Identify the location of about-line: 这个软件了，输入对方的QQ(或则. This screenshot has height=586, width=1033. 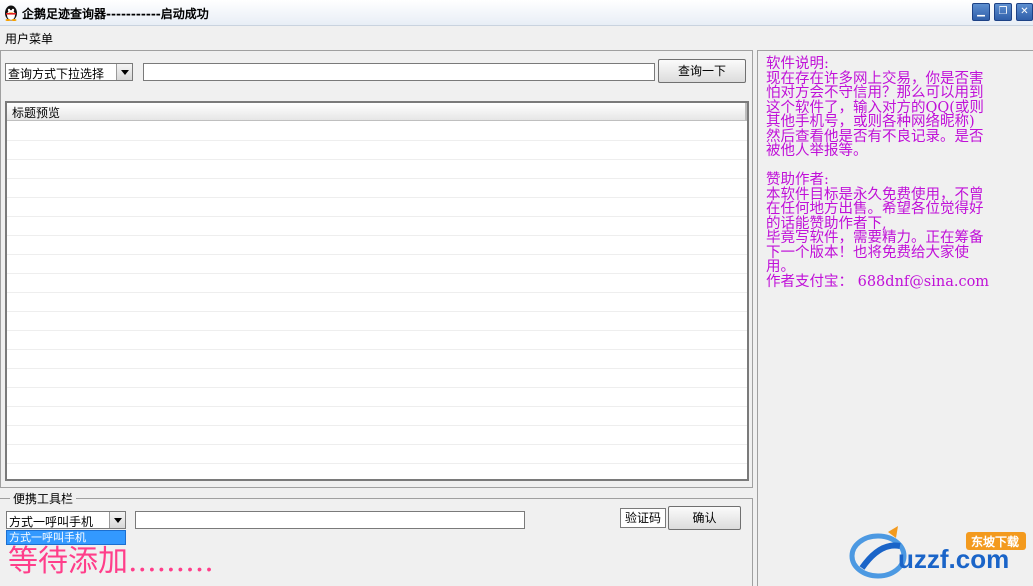
(875, 107).